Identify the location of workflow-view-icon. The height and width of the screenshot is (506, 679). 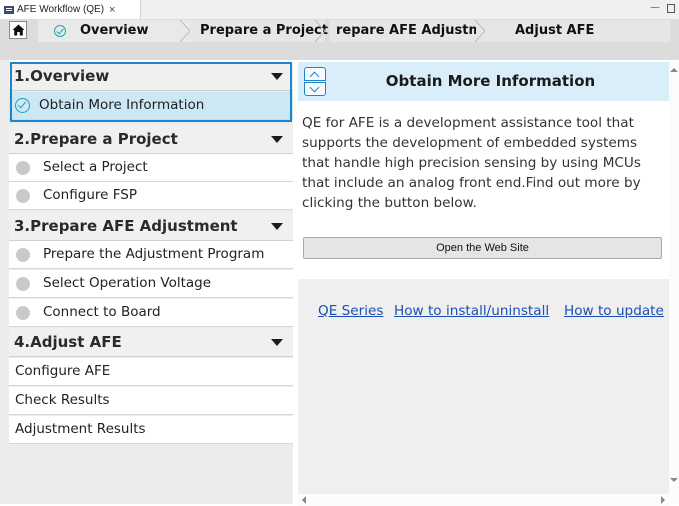
(9, 9).